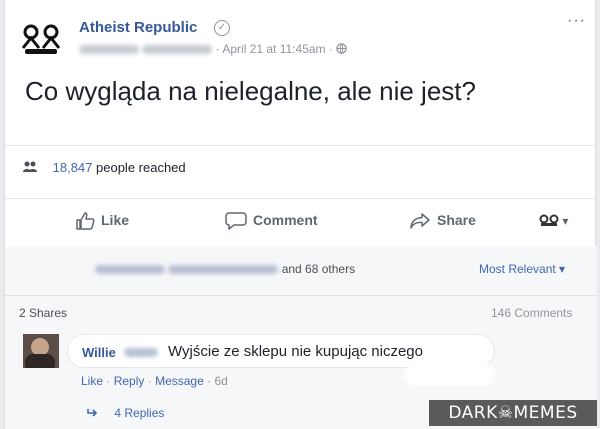 The width and height of the screenshot is (600, 429). I want to click on page-avatar, so click(41, 38).